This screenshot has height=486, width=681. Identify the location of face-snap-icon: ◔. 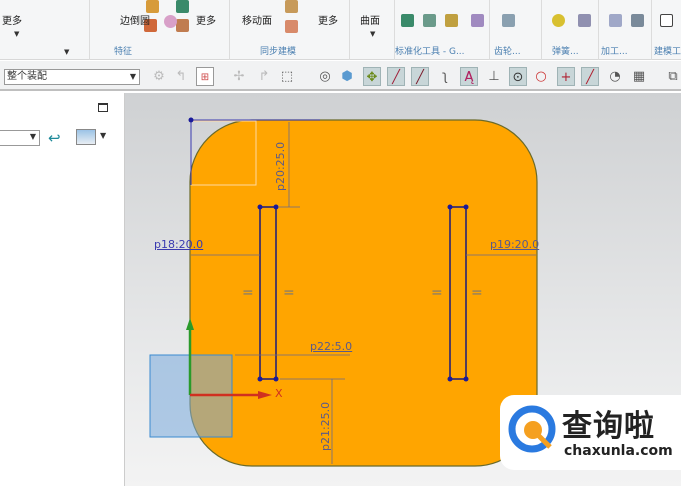
(615, 76).